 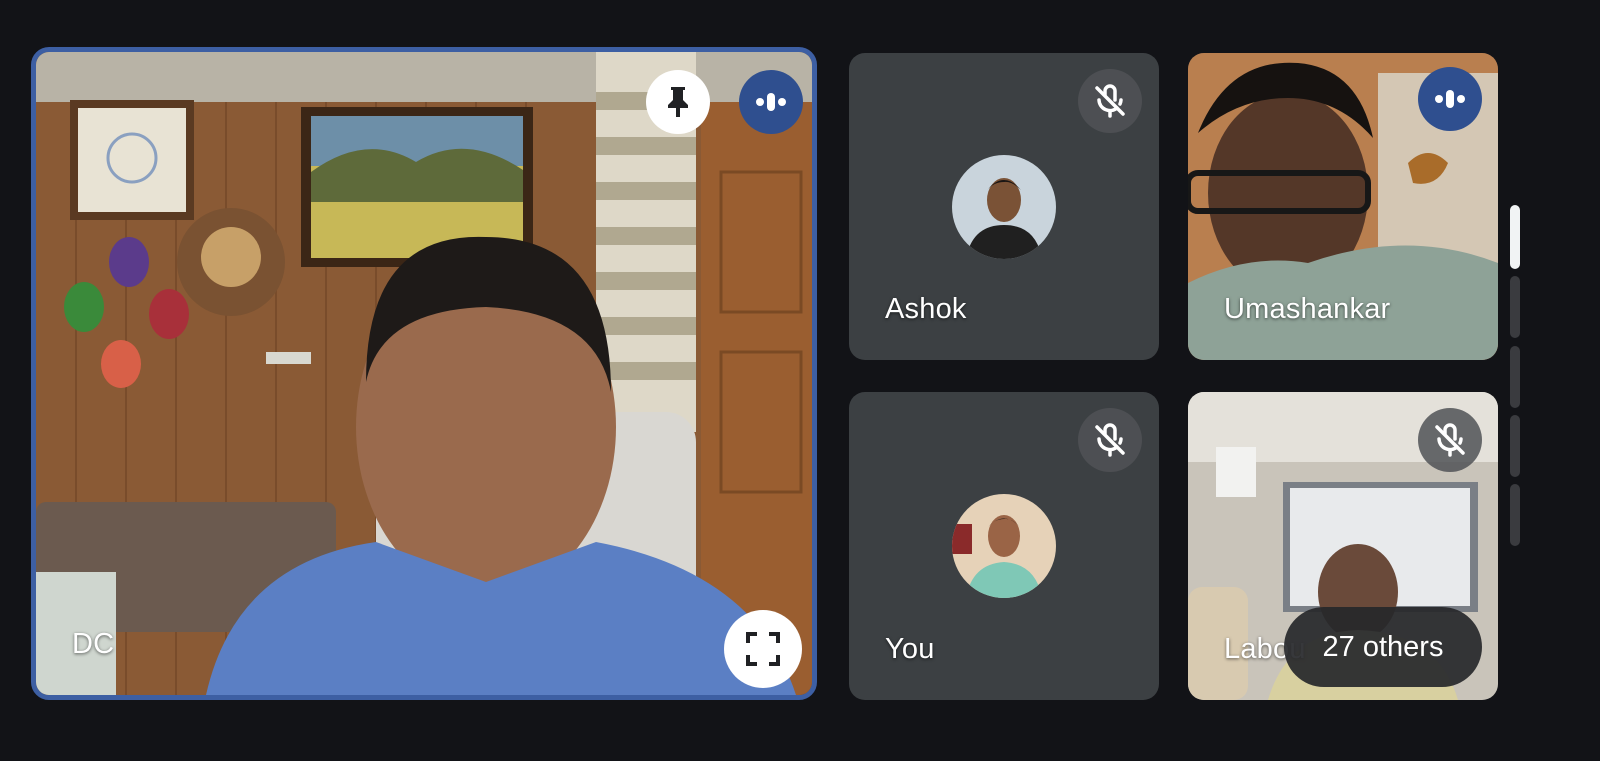 What do you see at coordinates (1307, 309) in the screenshot?
I see `participant-name: Umashankar` at bounding box center [1307, 309].